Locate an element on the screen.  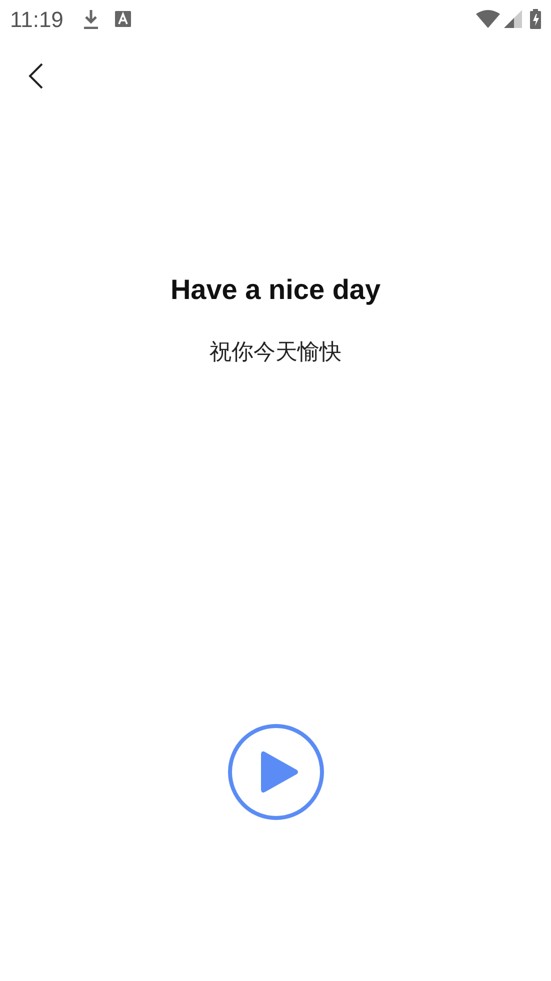
play-button is located at coordinates (276, 772).